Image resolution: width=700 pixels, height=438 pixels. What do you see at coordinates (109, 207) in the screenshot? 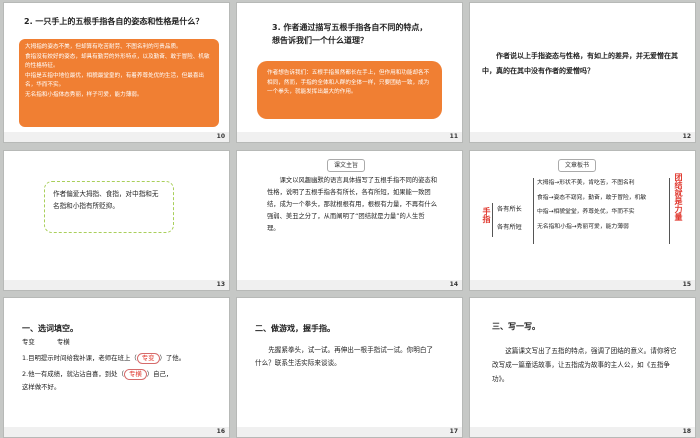
I see `answer-box: 作者偏爱大拇指、食指，对中指和无名指和小指有所贬抑。` at bounding box center [109, 207].